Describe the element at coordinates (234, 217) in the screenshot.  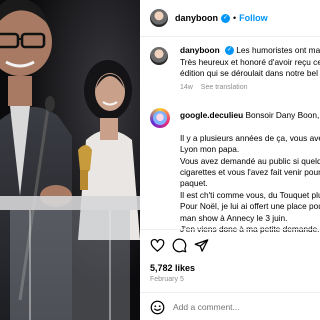
I see `comment-line: man show à Annecy le 3 juin.` at that location.